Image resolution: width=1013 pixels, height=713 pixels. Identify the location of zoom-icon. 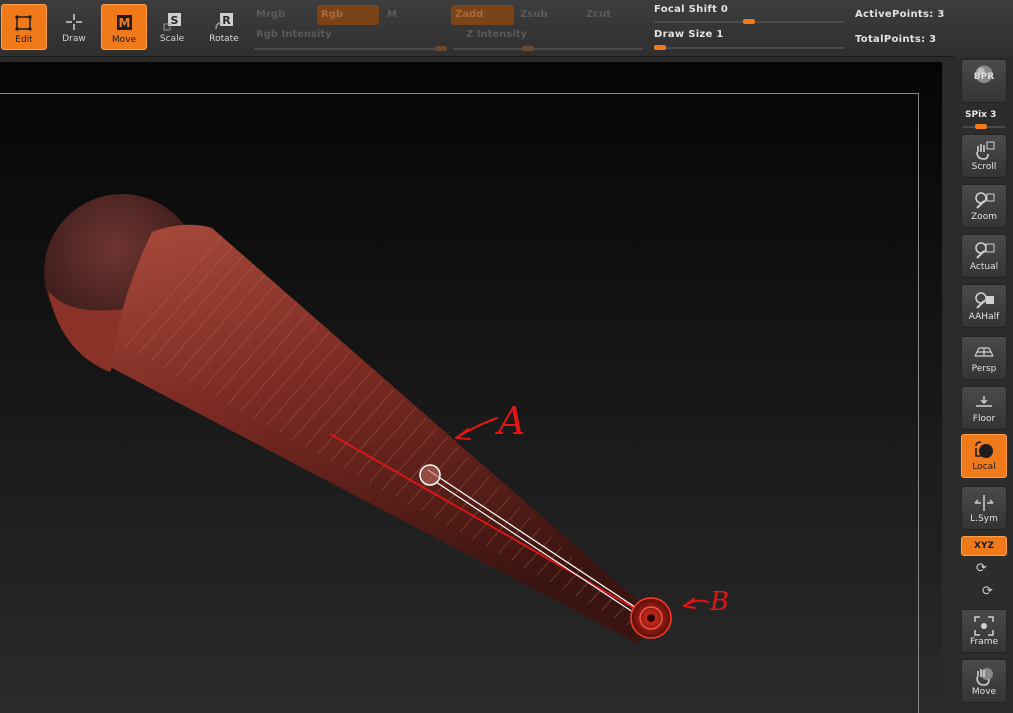
(985, 200).